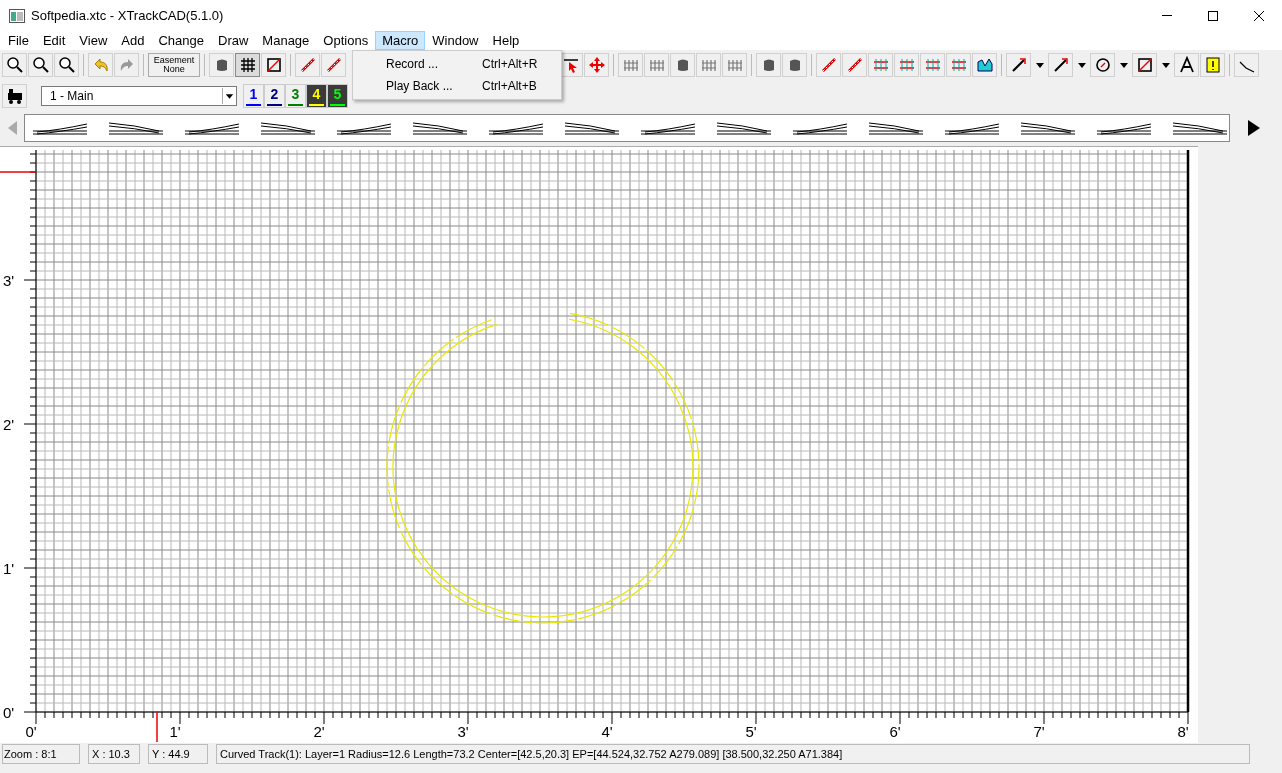 This screenshot has width=1282, height=773. What do you see at coordinates (286, 40) in the screenshot?
I see `menu-item: Manage` at bounding box center [286, 40].